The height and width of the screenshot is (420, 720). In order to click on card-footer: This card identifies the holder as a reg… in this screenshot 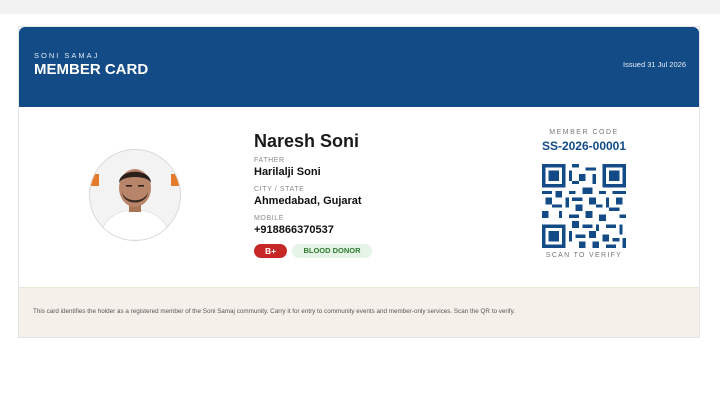, I will do `click(359, 312)`.